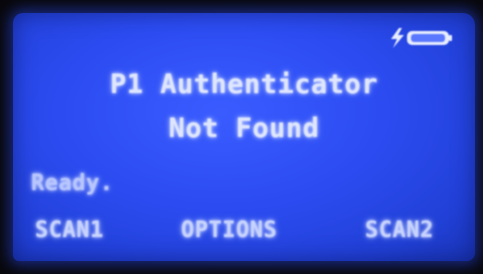 Image resolution: width=483 pixels, height=274 pixels. What do you see at coordinates (229, 230) in the screenshot?
I see `options-softkey: OPTIONS` at bounding box center [229, 230].